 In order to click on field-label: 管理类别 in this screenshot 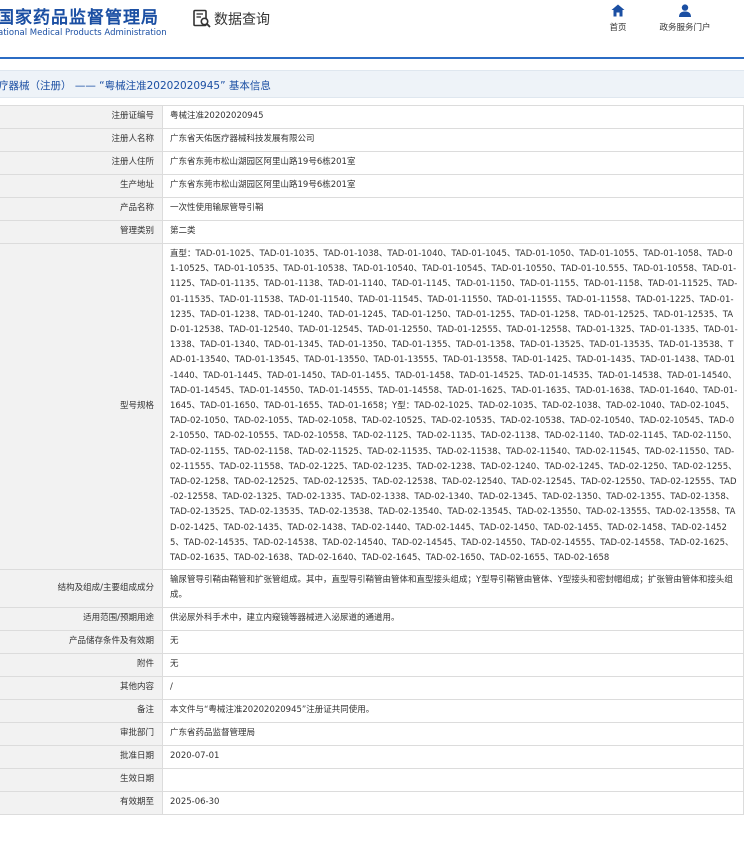, I will do `click(81, 232)`.